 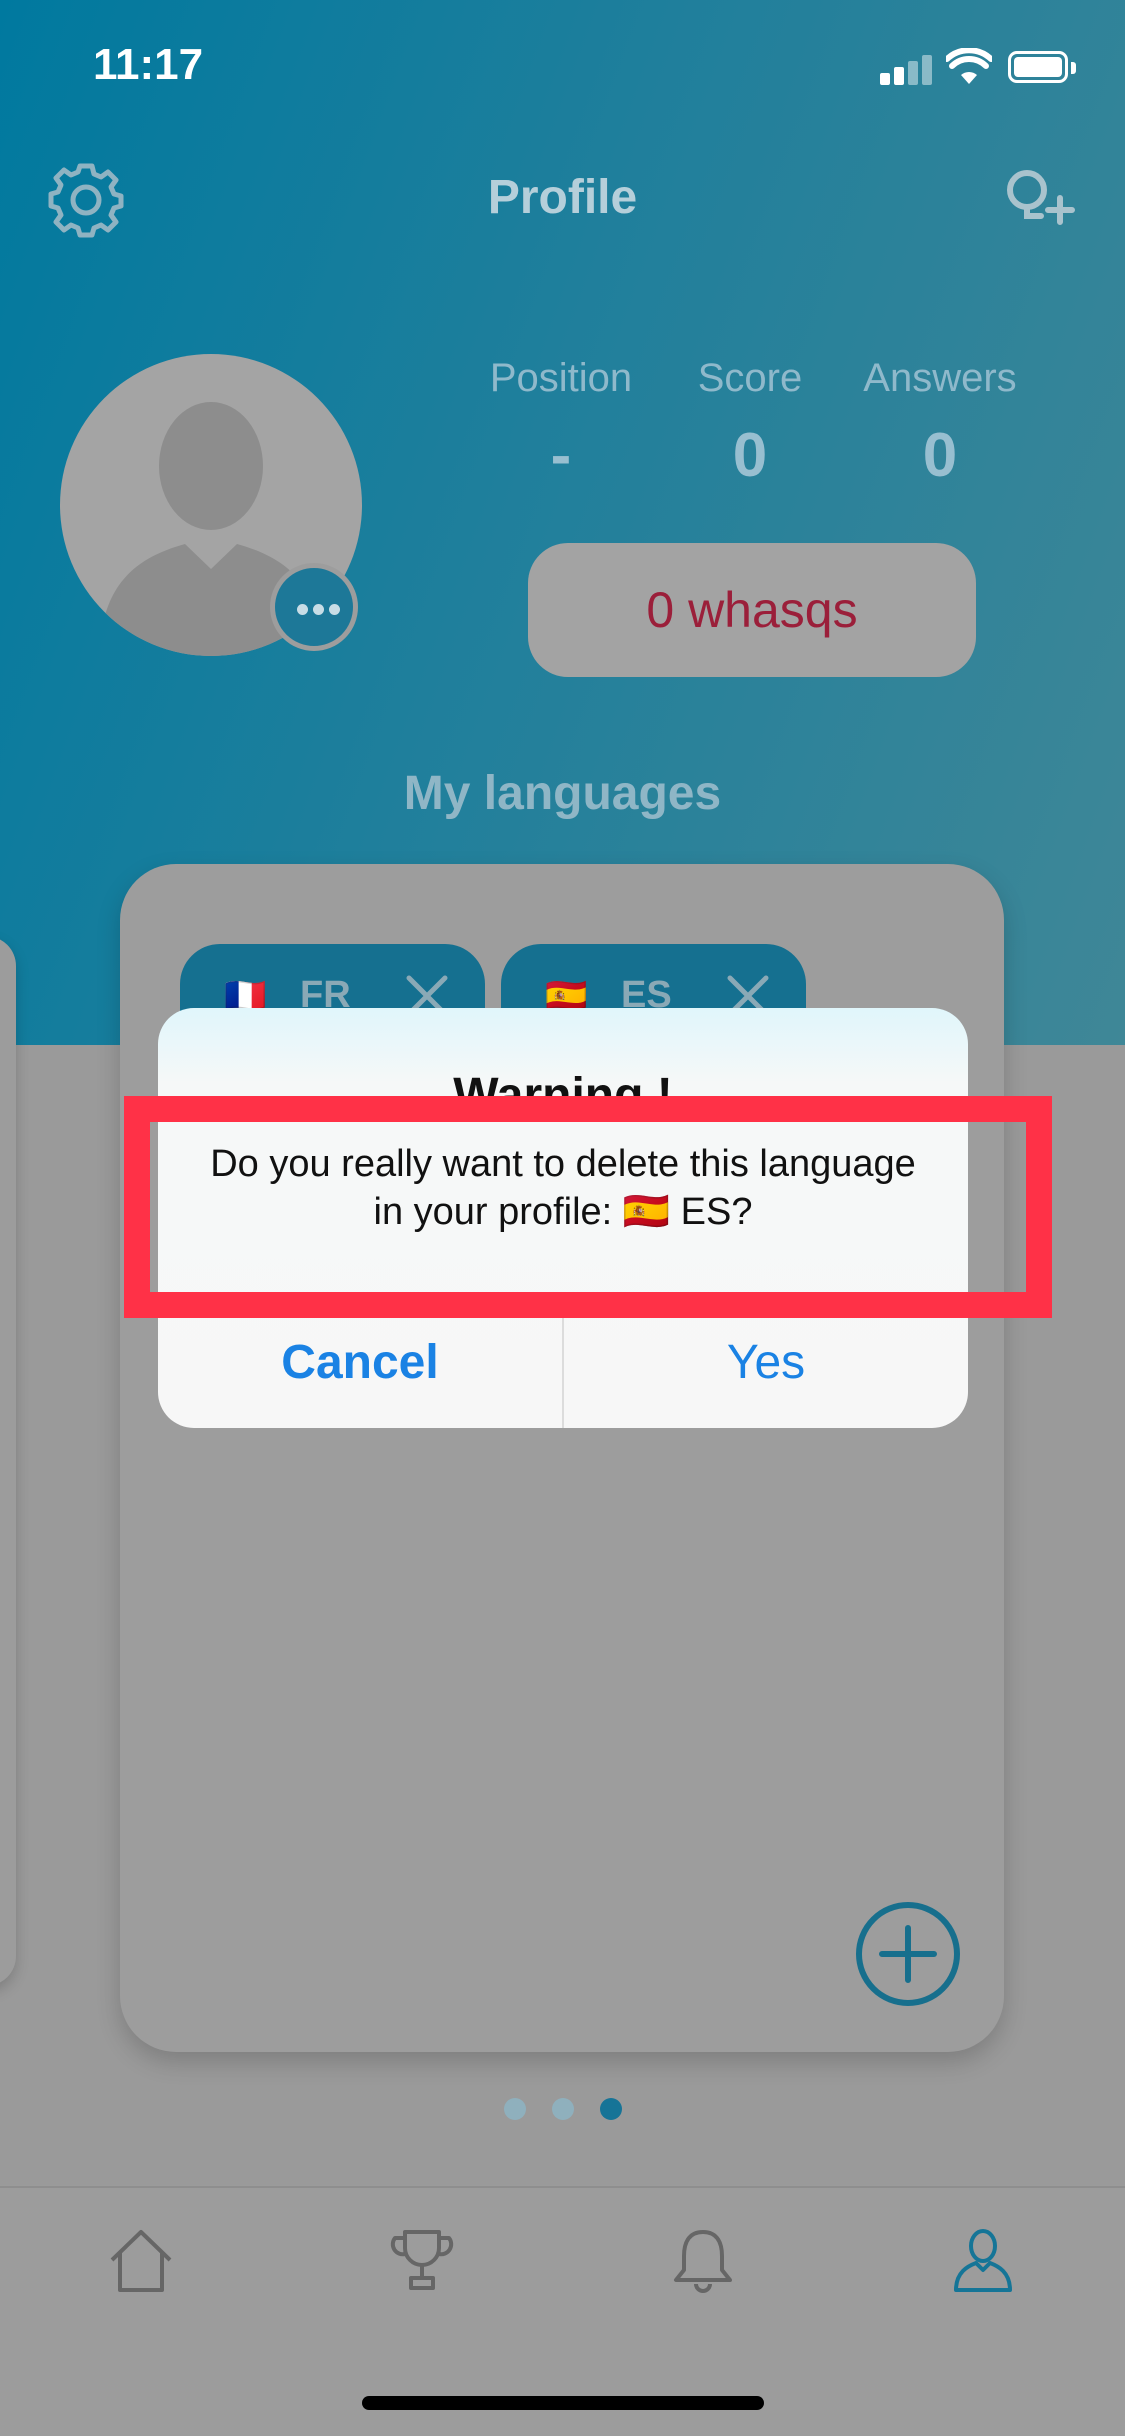 What do you see at coordinates (562, 197) in the screenshot?
I see `page-title: Profile` at bounding box center [562, 197].